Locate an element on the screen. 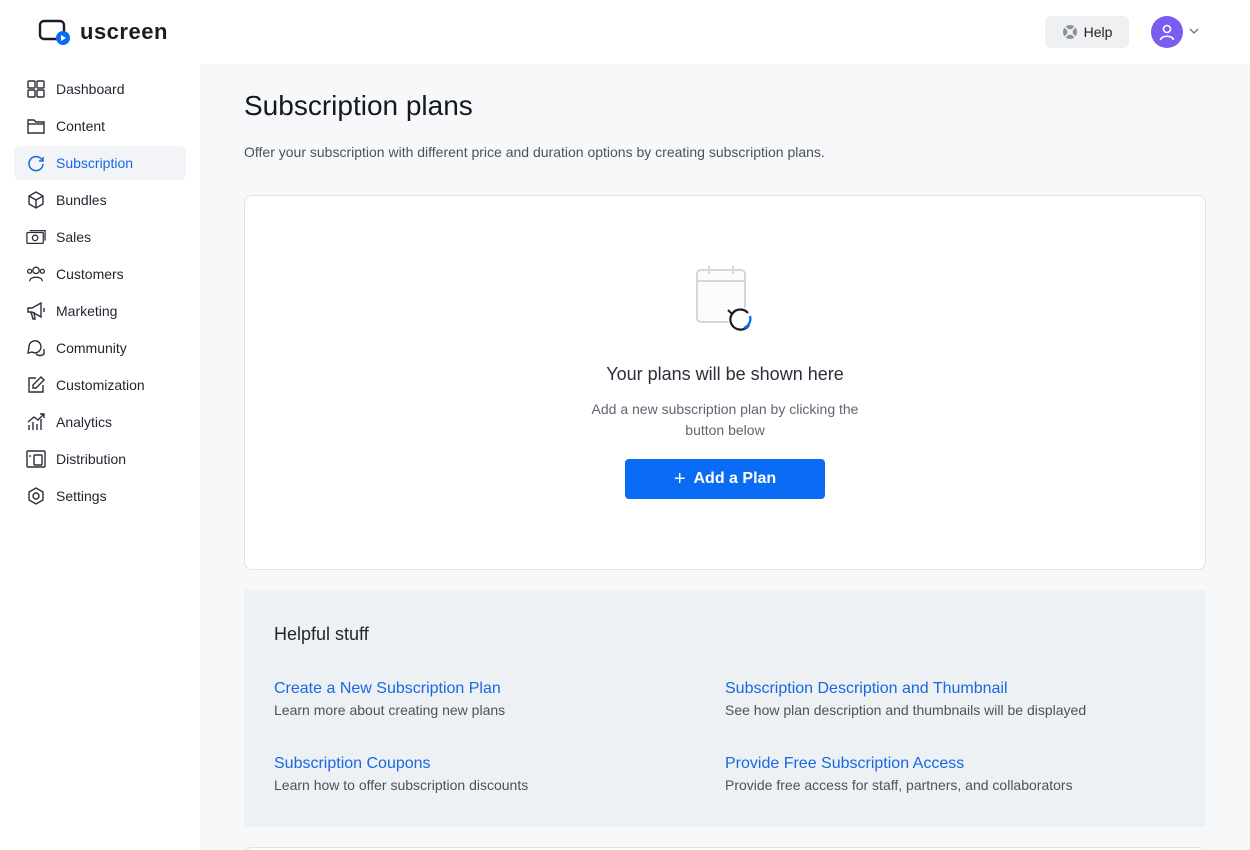 The image size is (1250, 850). help-link: Subscription Description and Thumbnail is located at coordinates (945, 689).